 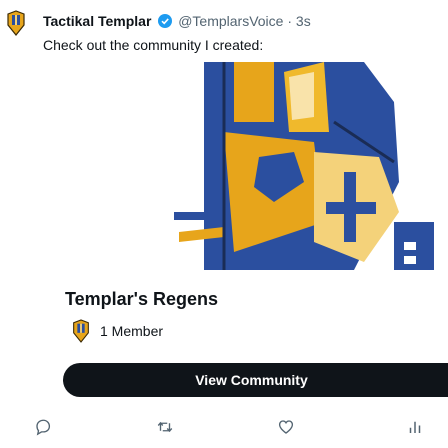 What do you see at coordinates (230, 21) in the screenshot?
I see `author-handle: @TemplarsVoice` at bounding box center [230, 21].